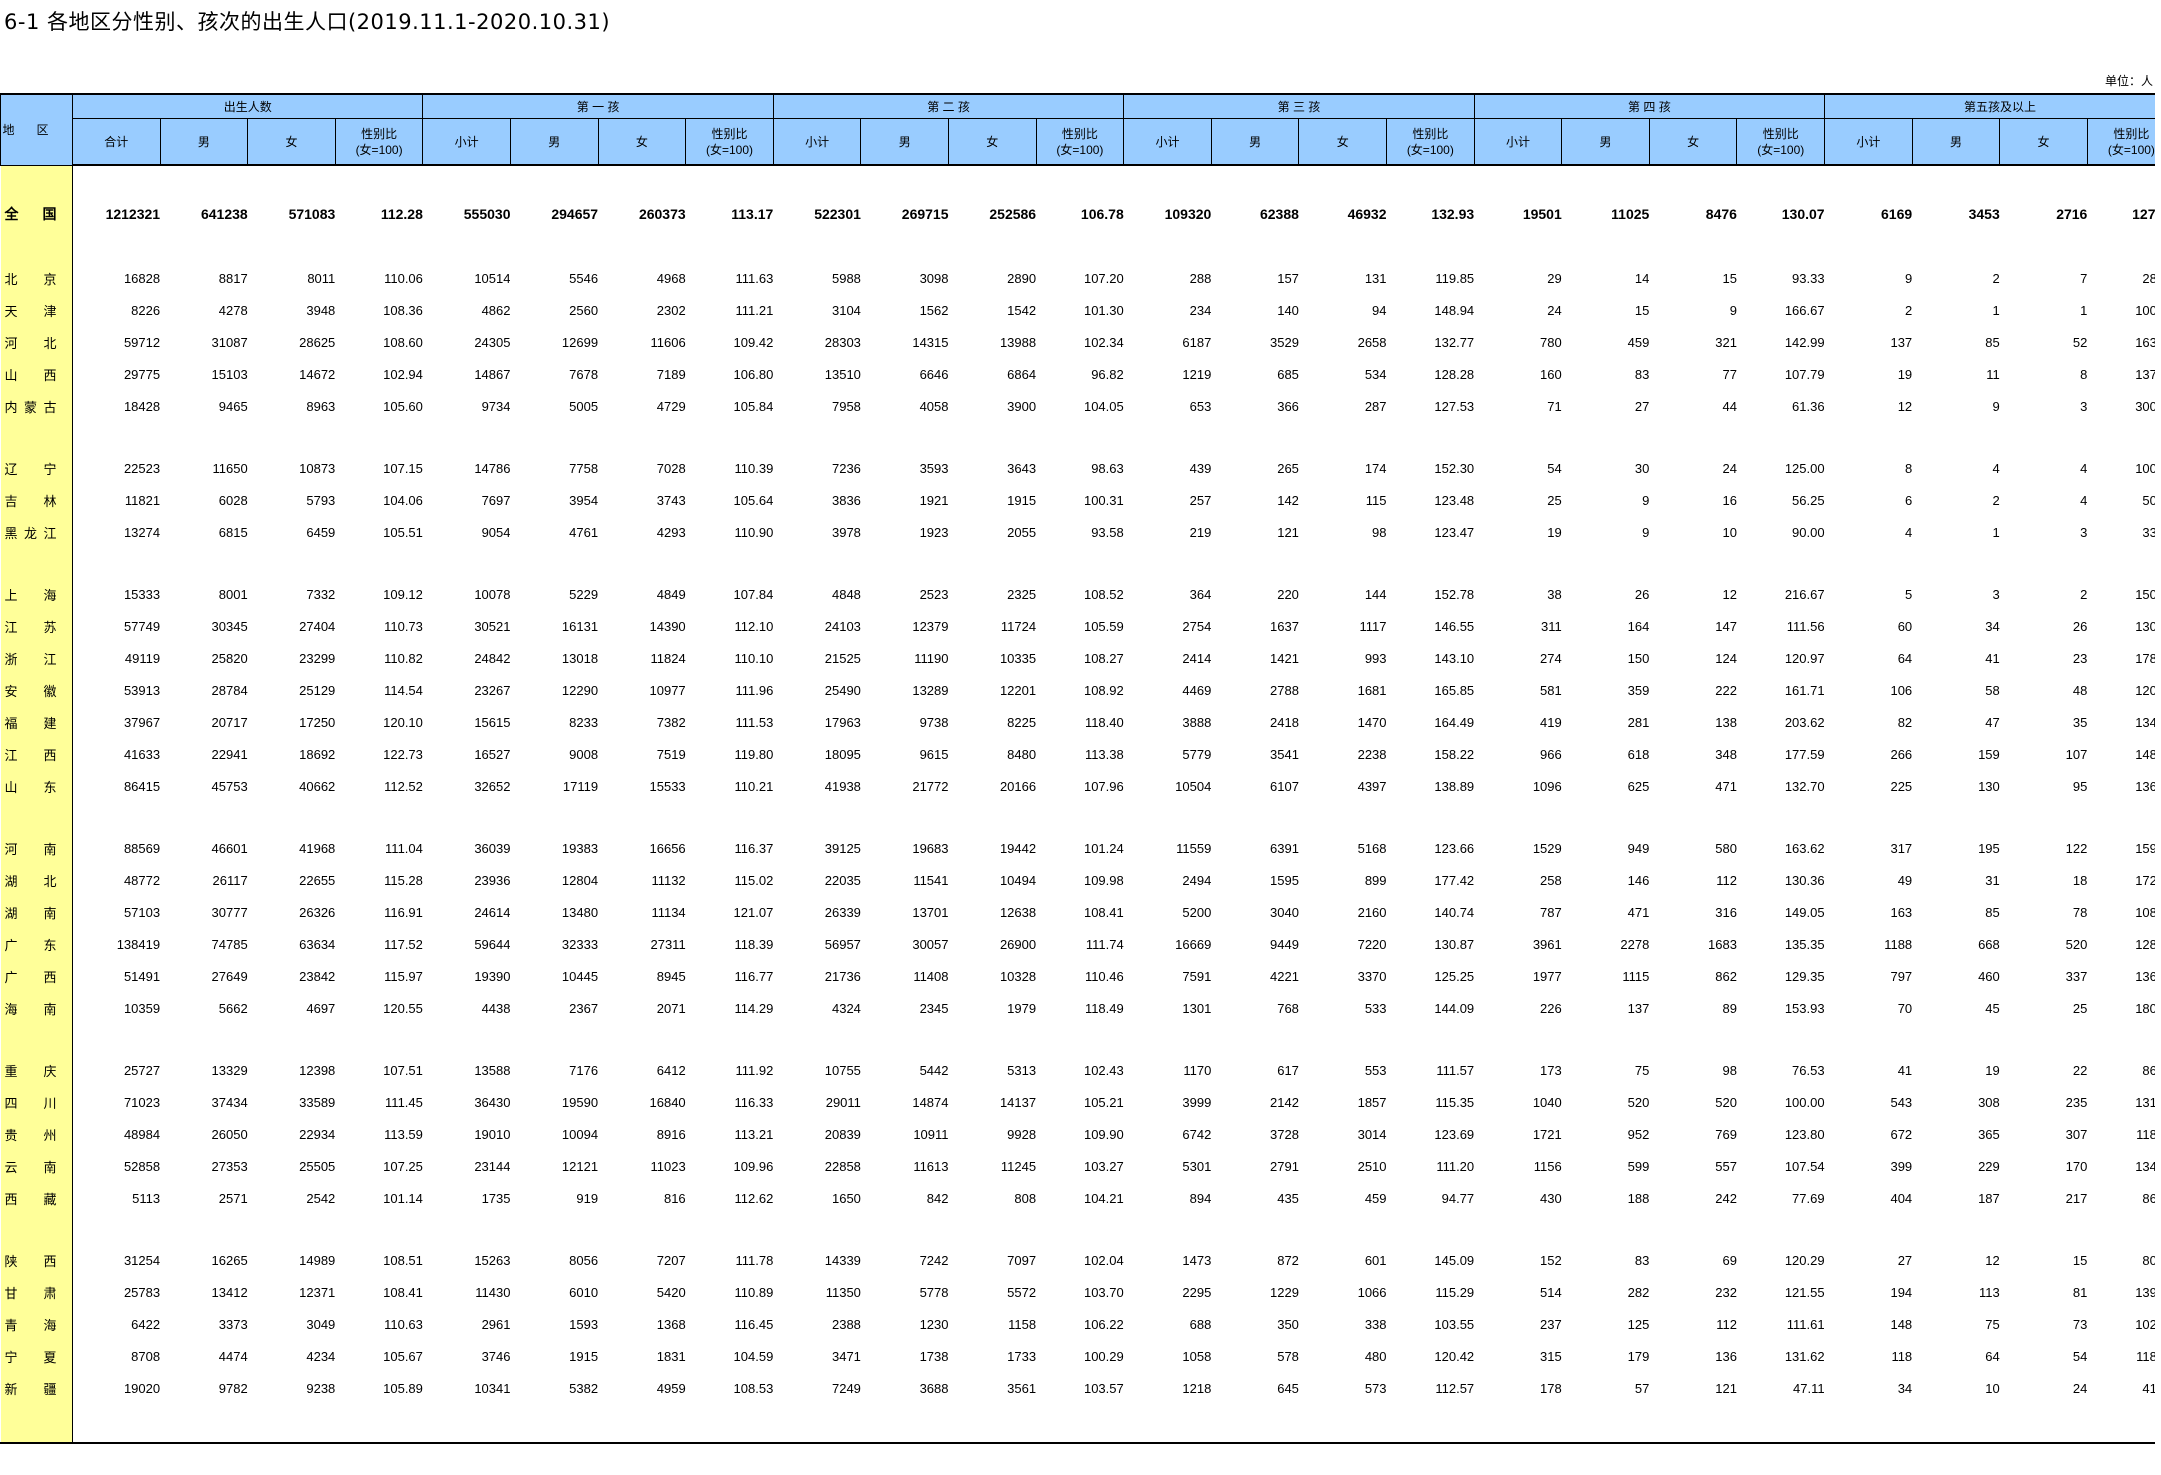 The width and height of the screenshot is (2161, 1475). What do you see at coordinates (1454, 1356) in the screenshot?
I see `data-cell: 120.42` at bounding box center [1454, 1356].